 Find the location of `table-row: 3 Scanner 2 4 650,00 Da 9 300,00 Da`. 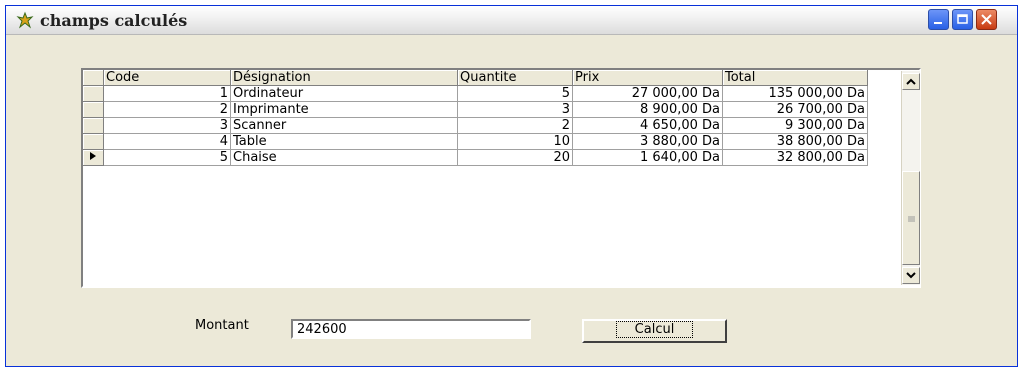

table-row: 3 Scanner 2 4 650,00 Da 9 300,00 Da is located at coordinates (475, 125).